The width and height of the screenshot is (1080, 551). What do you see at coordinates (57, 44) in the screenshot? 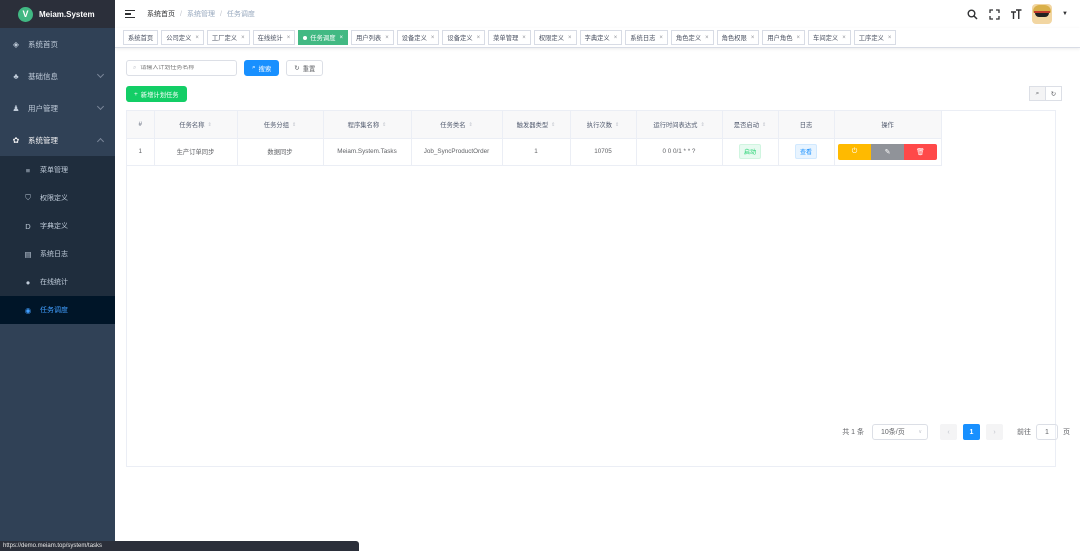
I see `sidebar-item-home: ◈ 系统首页` at bounding box center [57, 44].